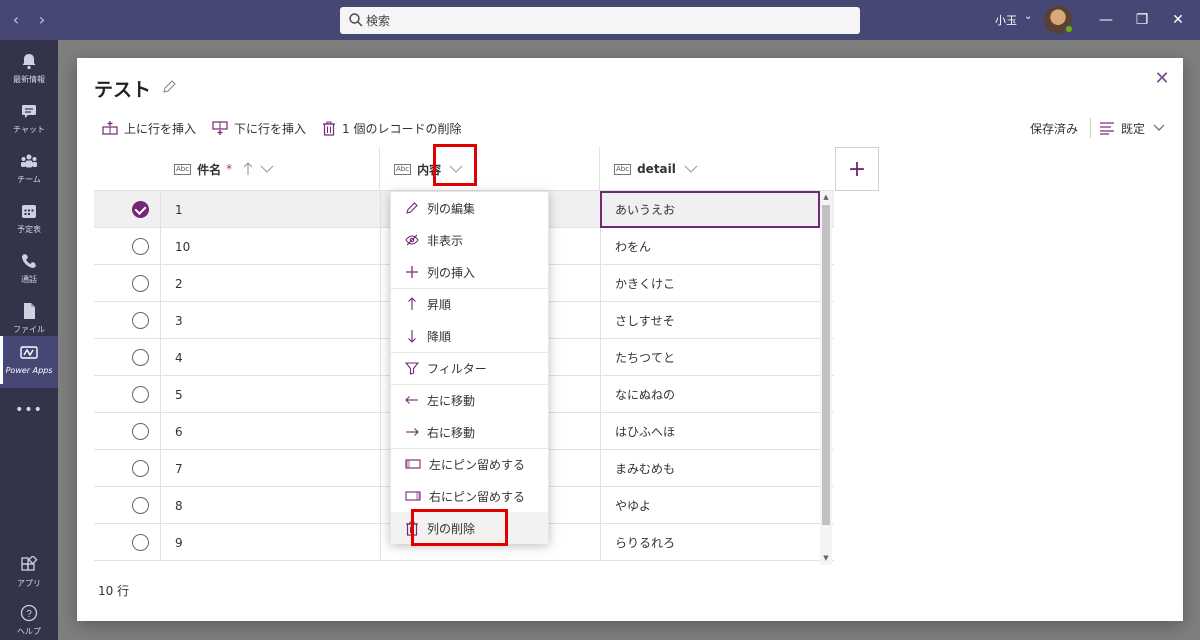  I want to click on rail-item-files: ファイル, so click(29, 318).